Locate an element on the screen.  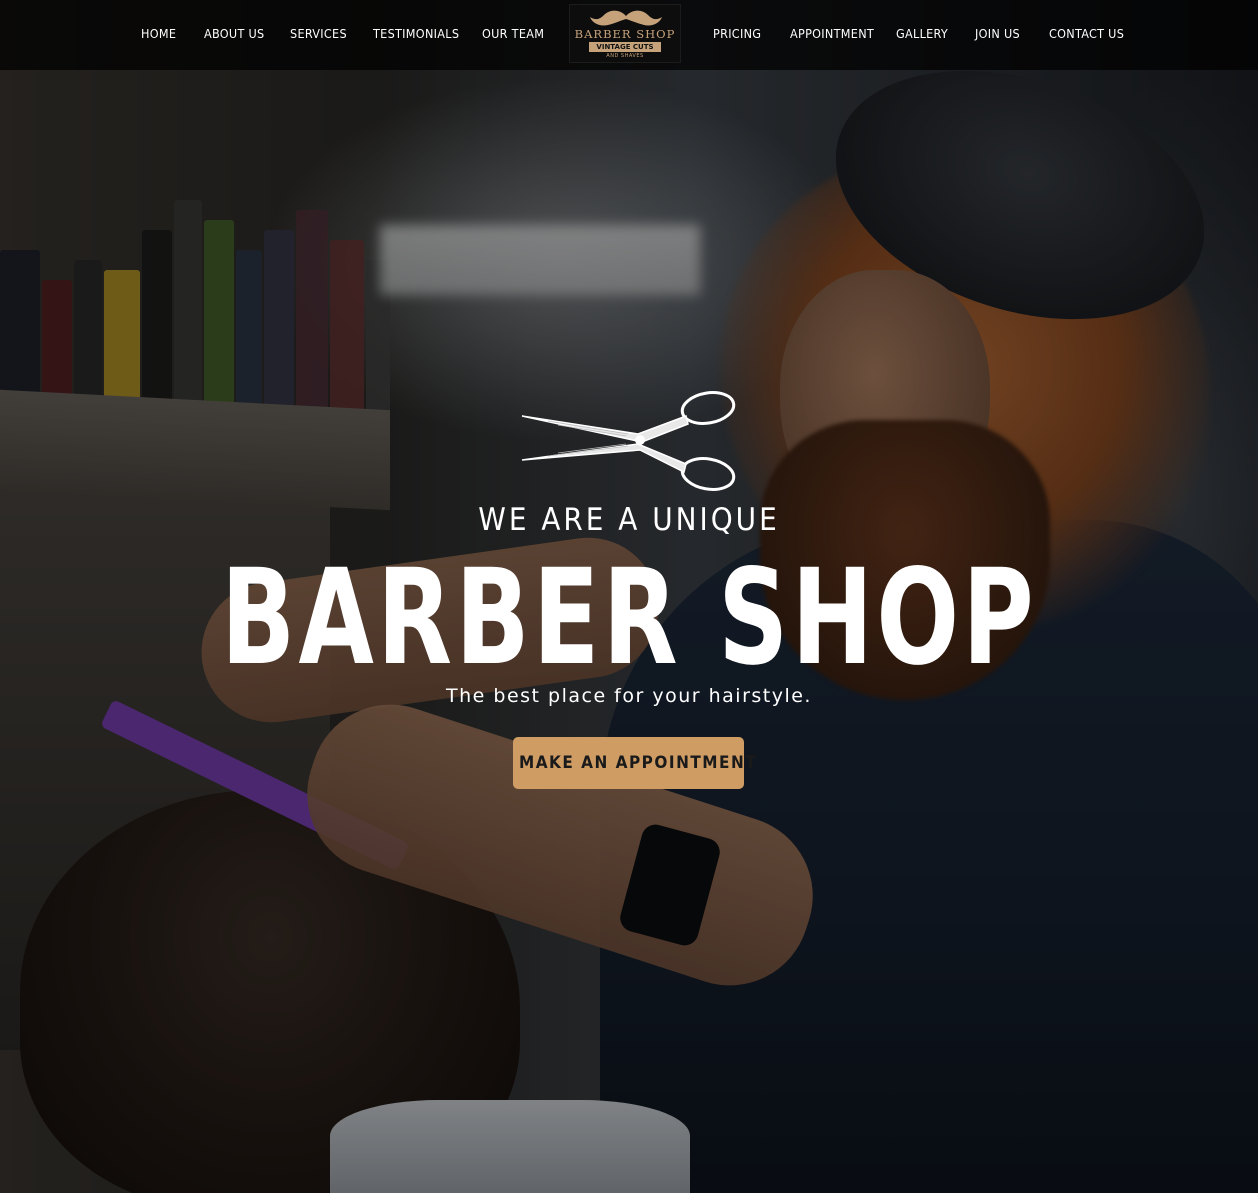
hero-subtitle: The best place for your hairstyle. is located at coordinates (629, 696).